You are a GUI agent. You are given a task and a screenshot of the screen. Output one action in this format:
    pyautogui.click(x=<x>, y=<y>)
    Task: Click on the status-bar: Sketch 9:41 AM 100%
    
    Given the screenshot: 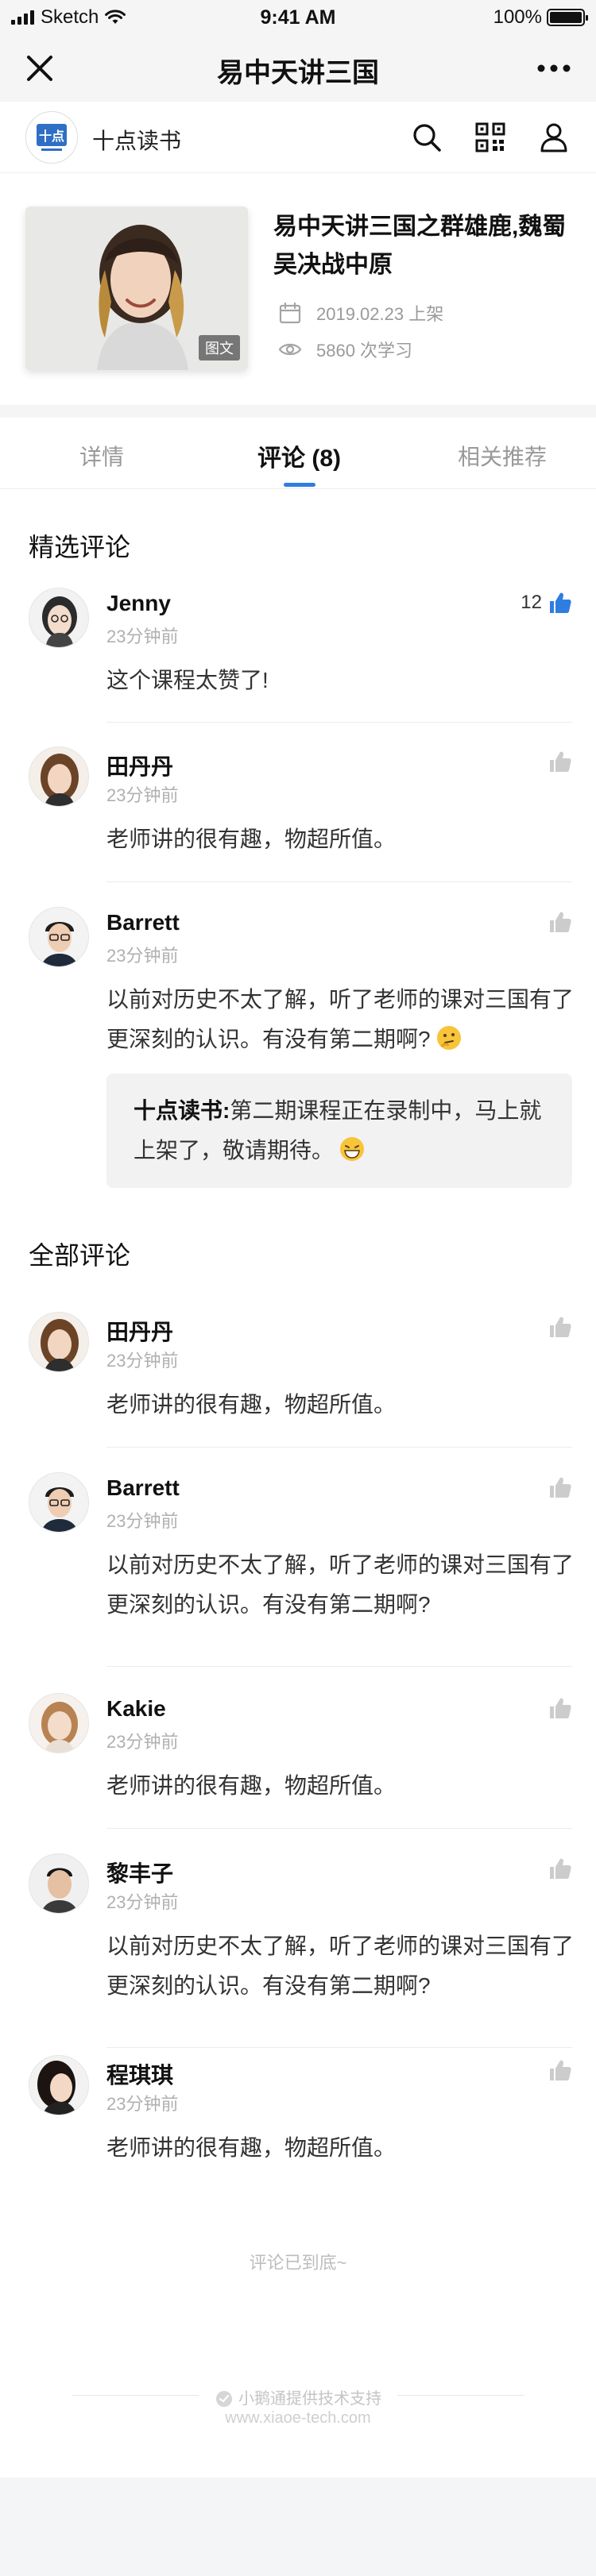 What is the action you would take?
    pyautogui.click(x=298, y=17)
    